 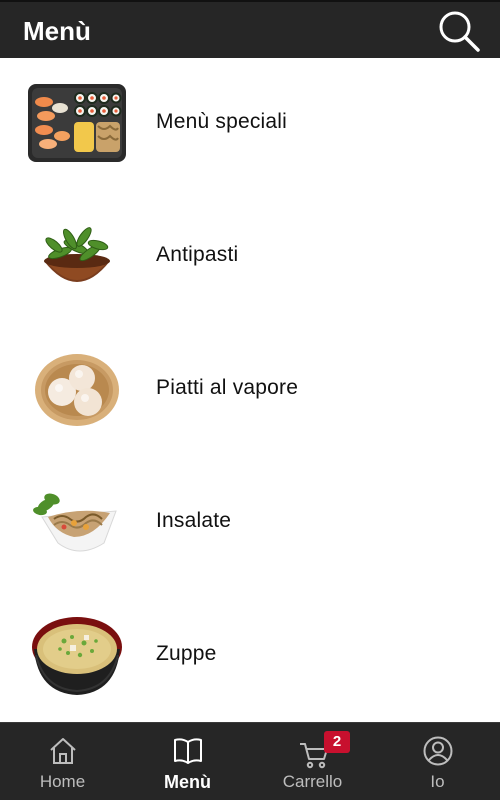 I want to click on category-label: Menù speciali, so click(x=221, y=121).